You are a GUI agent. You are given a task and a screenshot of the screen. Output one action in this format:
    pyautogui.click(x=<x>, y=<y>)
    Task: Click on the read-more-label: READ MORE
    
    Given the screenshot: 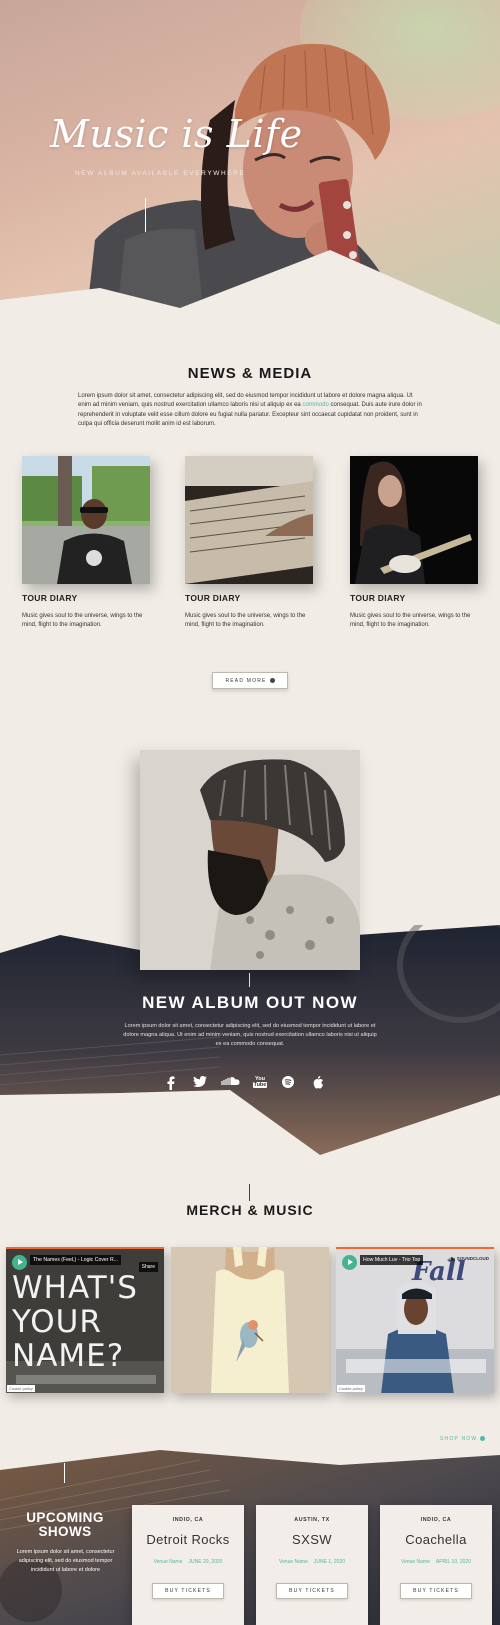 What is the action you would take?
    pyautogui.click(x=246, y=680)
    